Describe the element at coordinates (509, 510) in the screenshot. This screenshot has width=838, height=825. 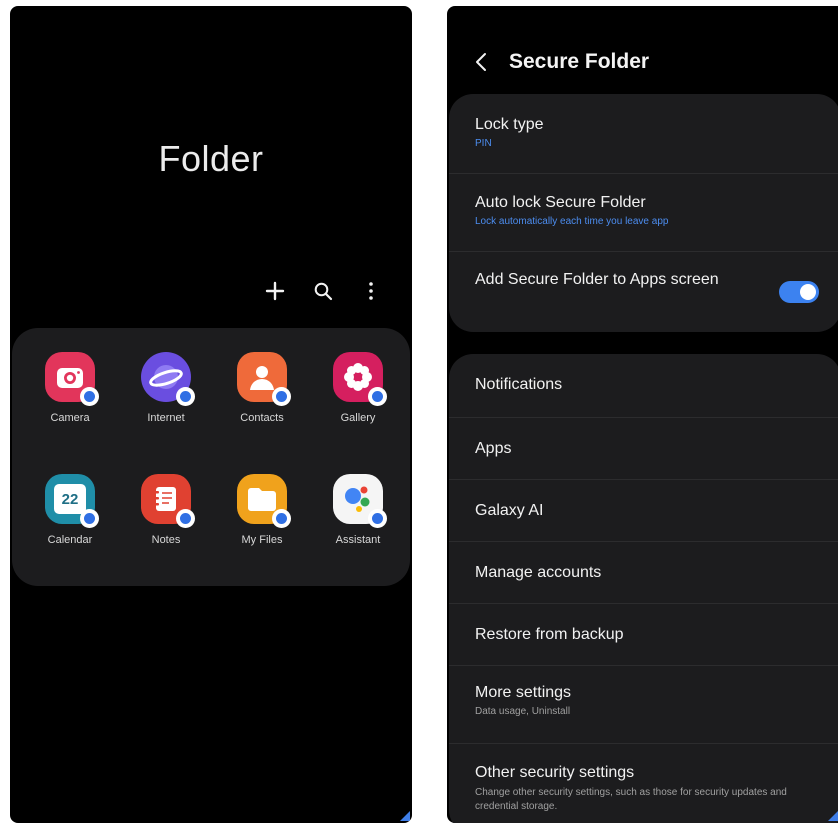
I see `setting-title: Galaxy AI` at that location.